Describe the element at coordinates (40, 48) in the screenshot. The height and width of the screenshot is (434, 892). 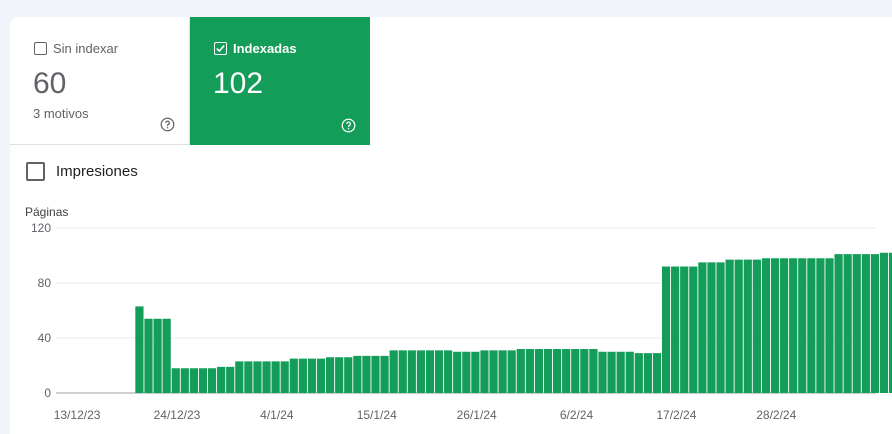
I see `not-indexed-checkbox` at that location.